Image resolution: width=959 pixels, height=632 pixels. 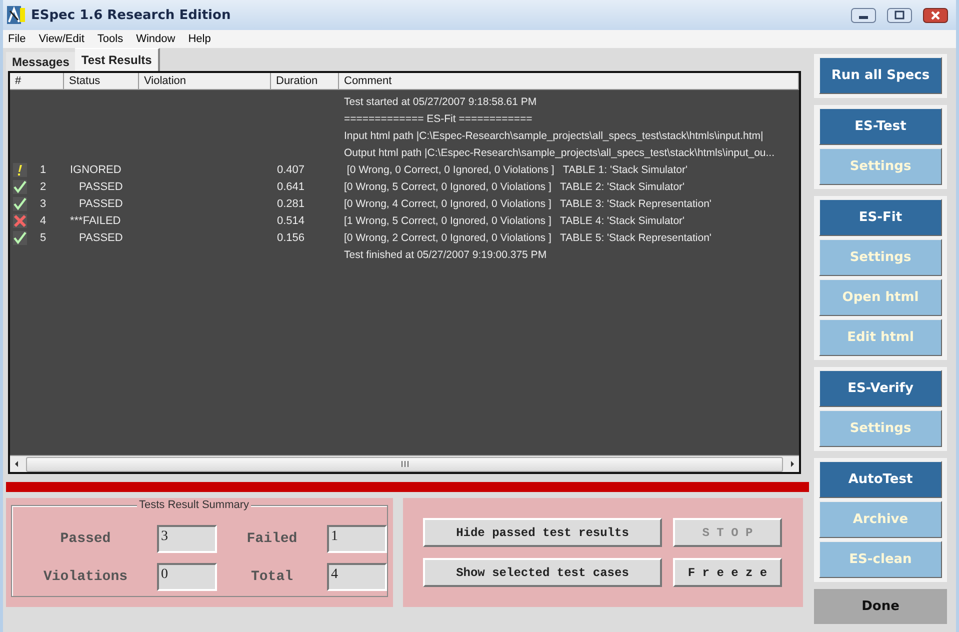 What do you see at coordinates (187, 539) in the screenshot?
I see `count-field: 3` at bounding box center [187, 539].